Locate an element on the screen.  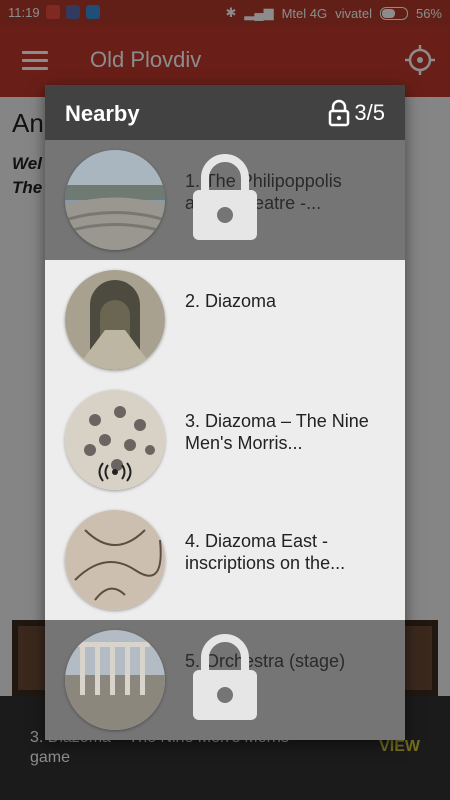
orchestra-thumbnail is located at coordinates (115, 680).